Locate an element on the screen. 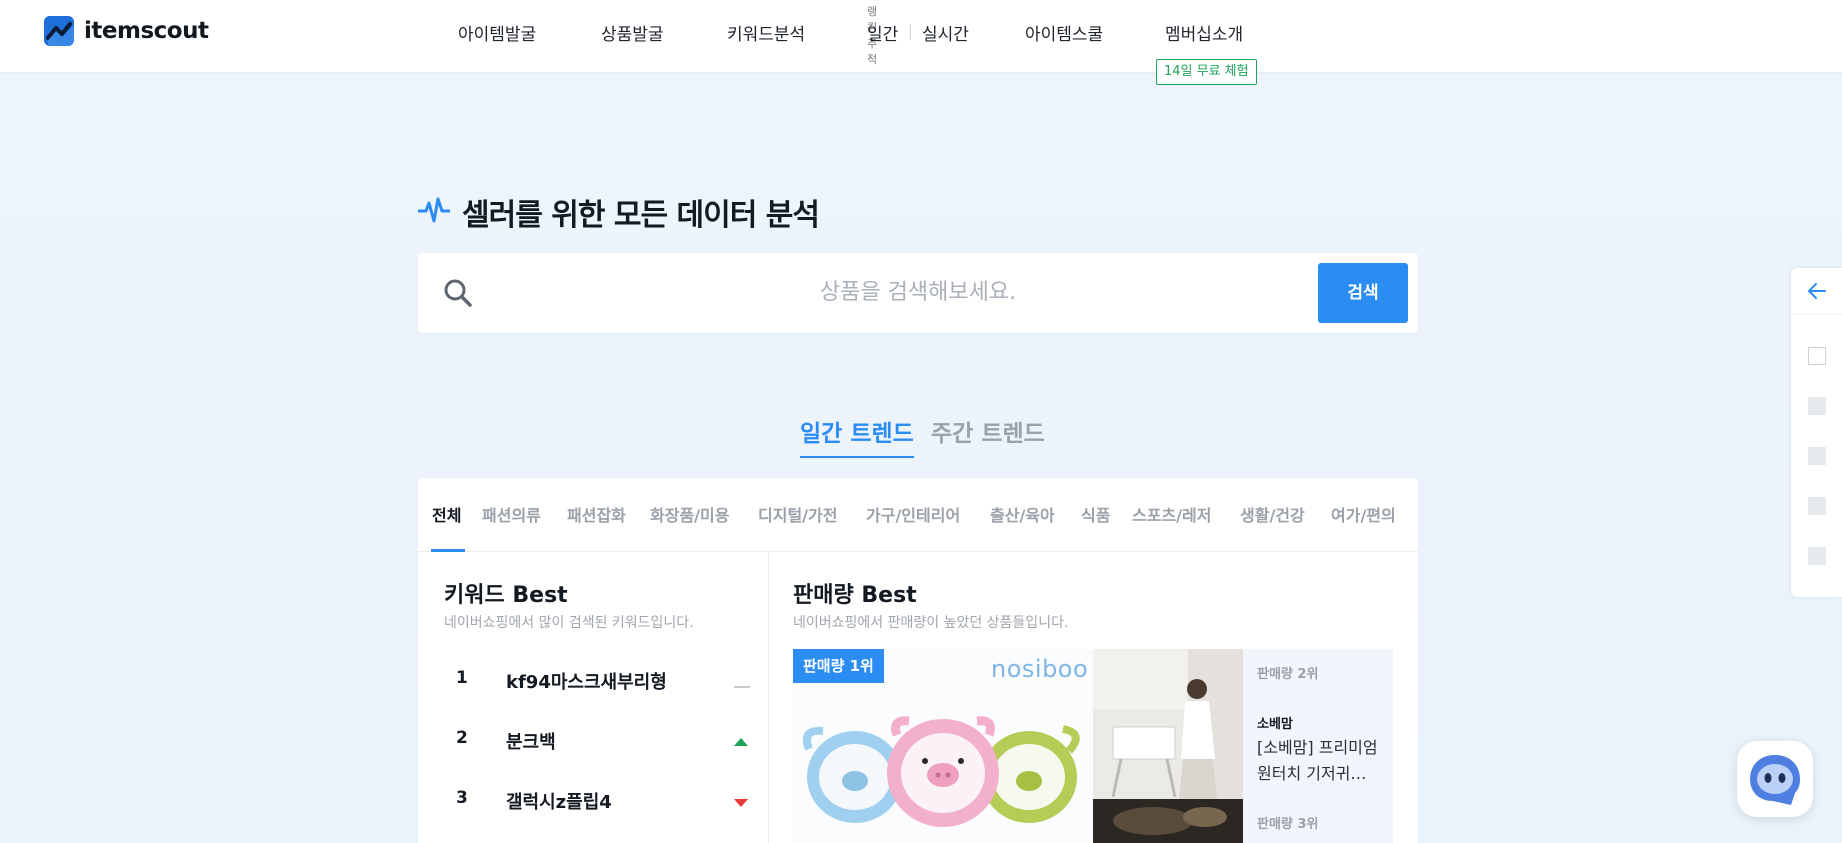 This screenshot has width=1842, height=843. keyword-text: 갤럭시z플립4 is located at coordinates (559, 801).